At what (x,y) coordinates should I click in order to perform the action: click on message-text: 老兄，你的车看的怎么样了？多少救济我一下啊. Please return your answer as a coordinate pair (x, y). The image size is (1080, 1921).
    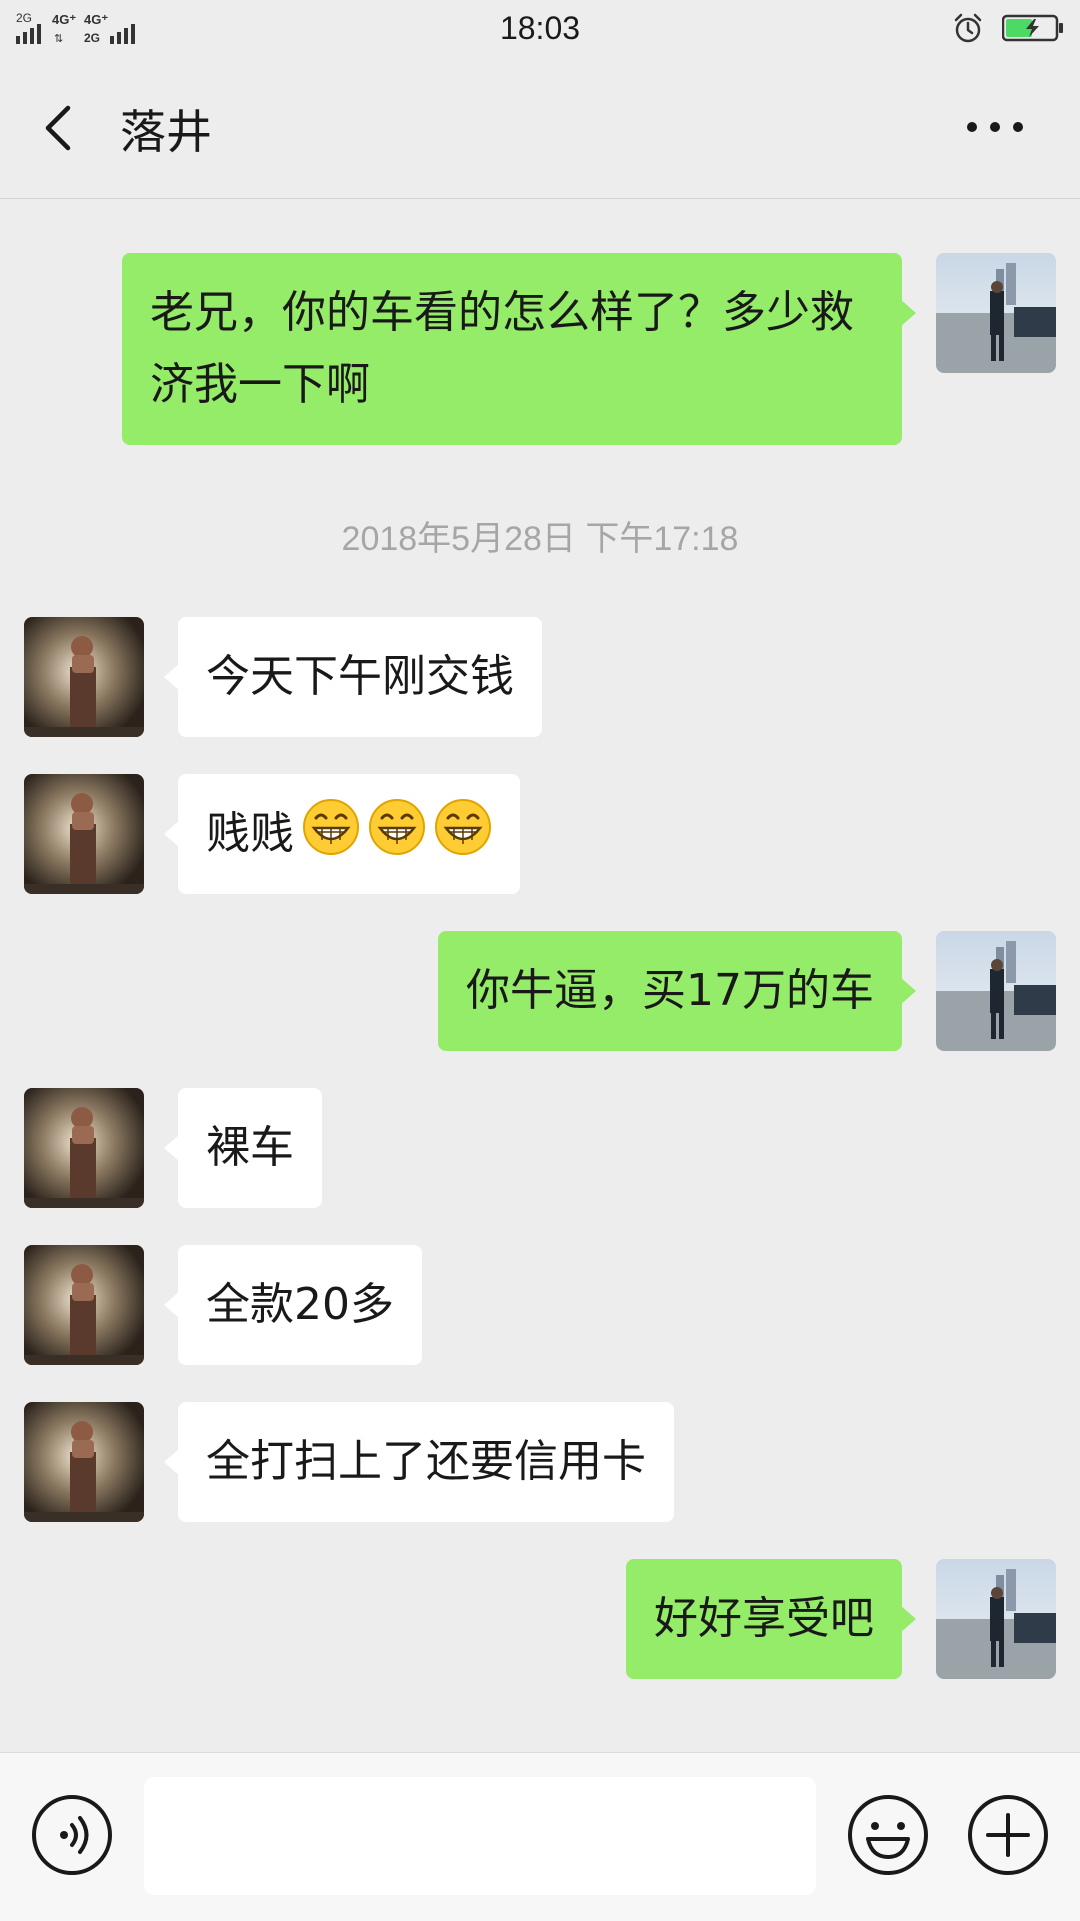
    Looking at the image, I should click on (502, 348).